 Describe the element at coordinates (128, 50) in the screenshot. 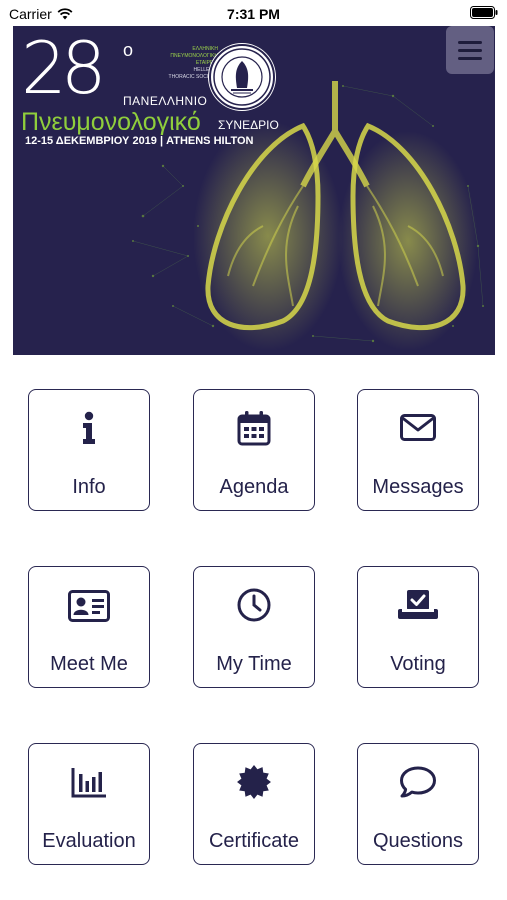

I see `edition-ordinal: ο` at that location.